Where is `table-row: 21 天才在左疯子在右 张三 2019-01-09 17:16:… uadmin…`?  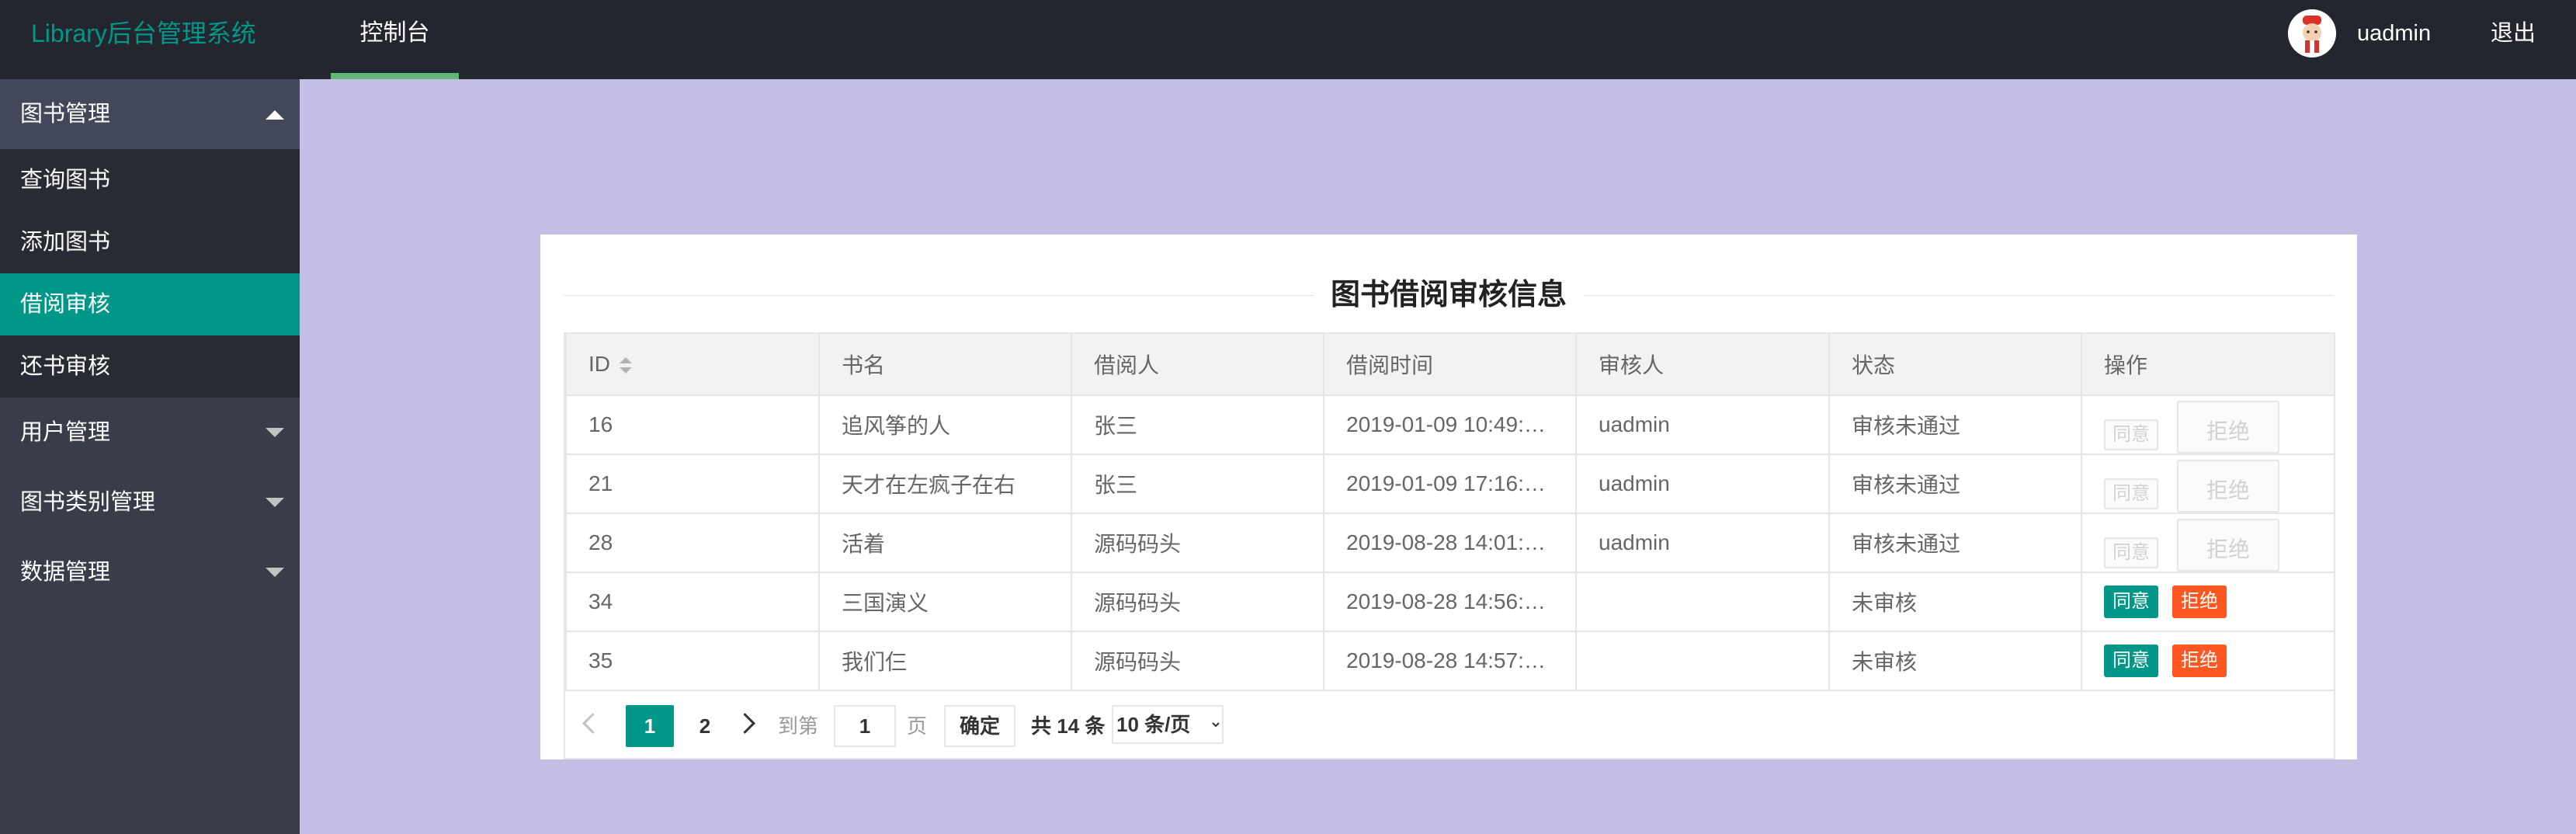
table-row: 21 天才在左疯子在右 张三 2019-01-09 17:16:… uadmin… is located at coordinates (1450, 484).